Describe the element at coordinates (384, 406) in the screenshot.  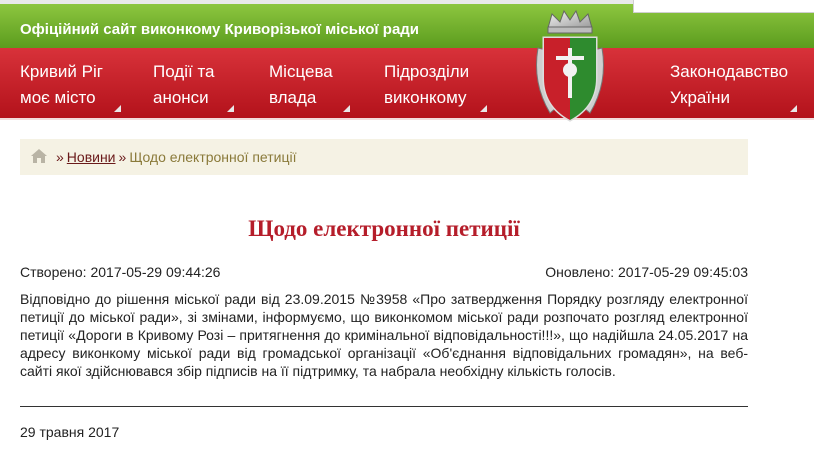
I see `content-divider` at that location.